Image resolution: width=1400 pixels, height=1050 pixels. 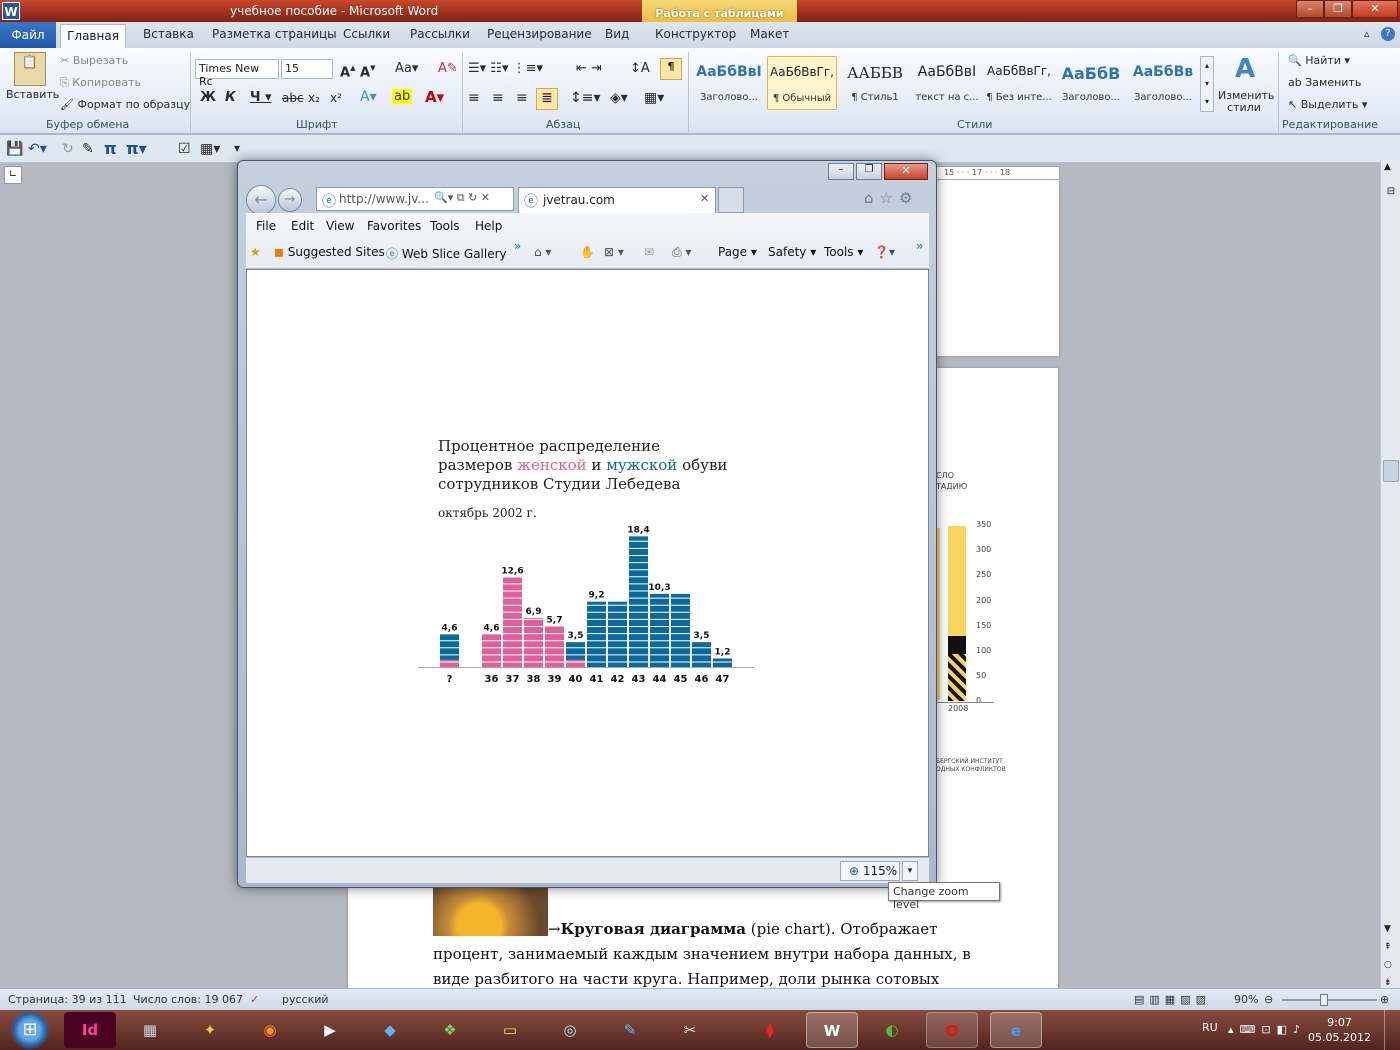 I want to click on ie-menu-view: View, so click(x=340, y=226).